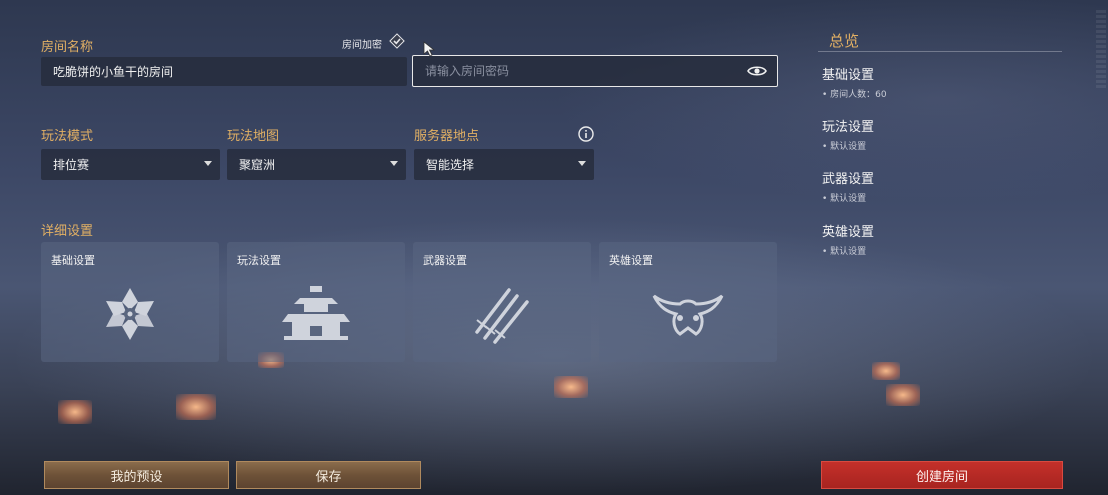 Image resolution: width=1108 pixels, height=495 pixels. Describe the element at coordinates (224, 71) in the screenshot. I see `room-name-field: 吃脆饼的小鱼干的房间` at that location.